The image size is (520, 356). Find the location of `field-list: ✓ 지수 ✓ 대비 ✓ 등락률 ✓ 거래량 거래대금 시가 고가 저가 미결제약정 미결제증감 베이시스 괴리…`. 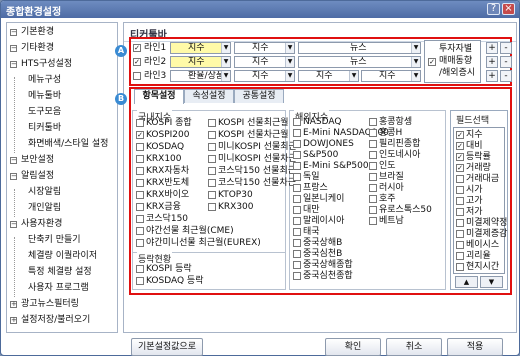

field-list: ✓ 지수 ✓ 대비 ✓ 등락률 ✓ 거래량 거래대금 시가 고가 저가 미결제약정 미결제증감 베이시스 괴리… is located at coordinates (480, 200).